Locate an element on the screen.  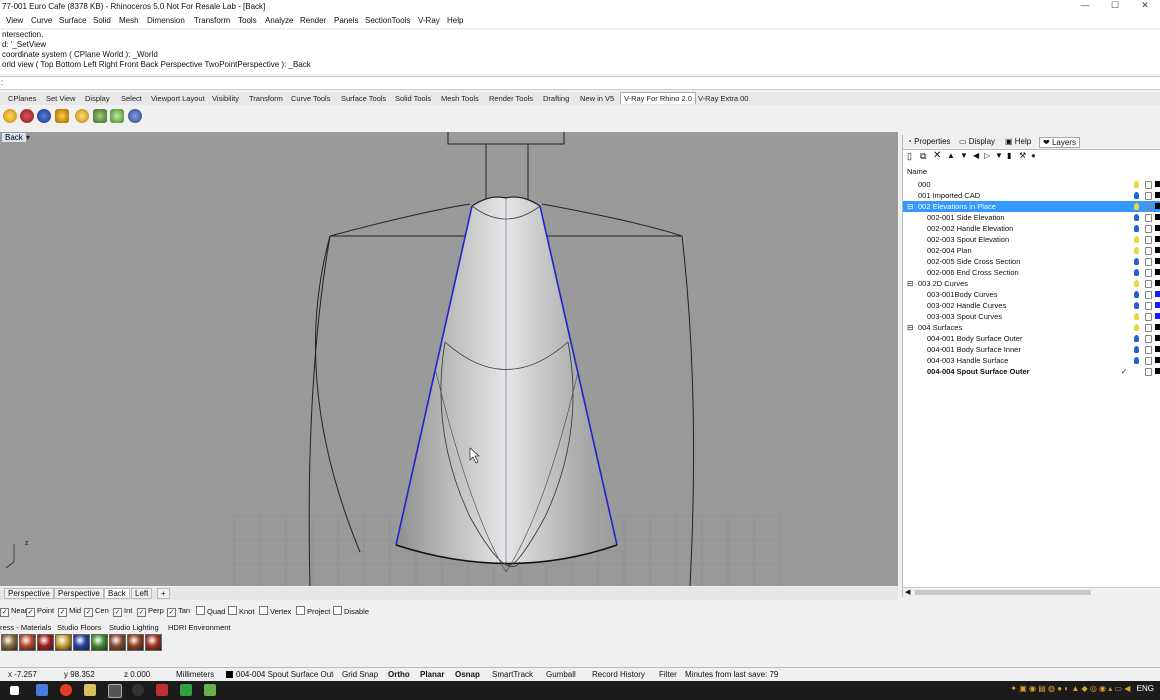
tools-icon: ⚒ is located at coordinates (1022, 155).